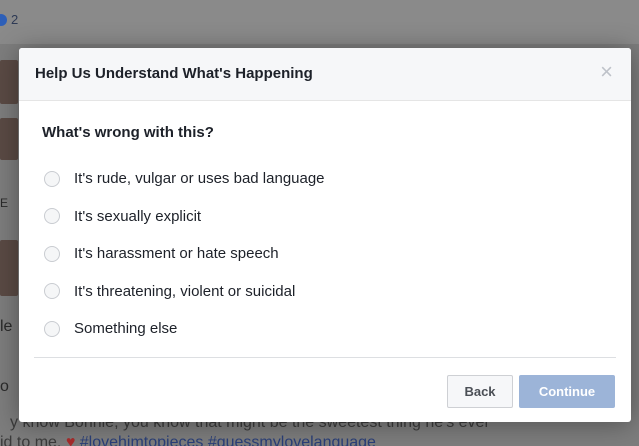 This screenshot has width=639, height=446. I want to click on background-text-fragment: E, so click(4, 203).